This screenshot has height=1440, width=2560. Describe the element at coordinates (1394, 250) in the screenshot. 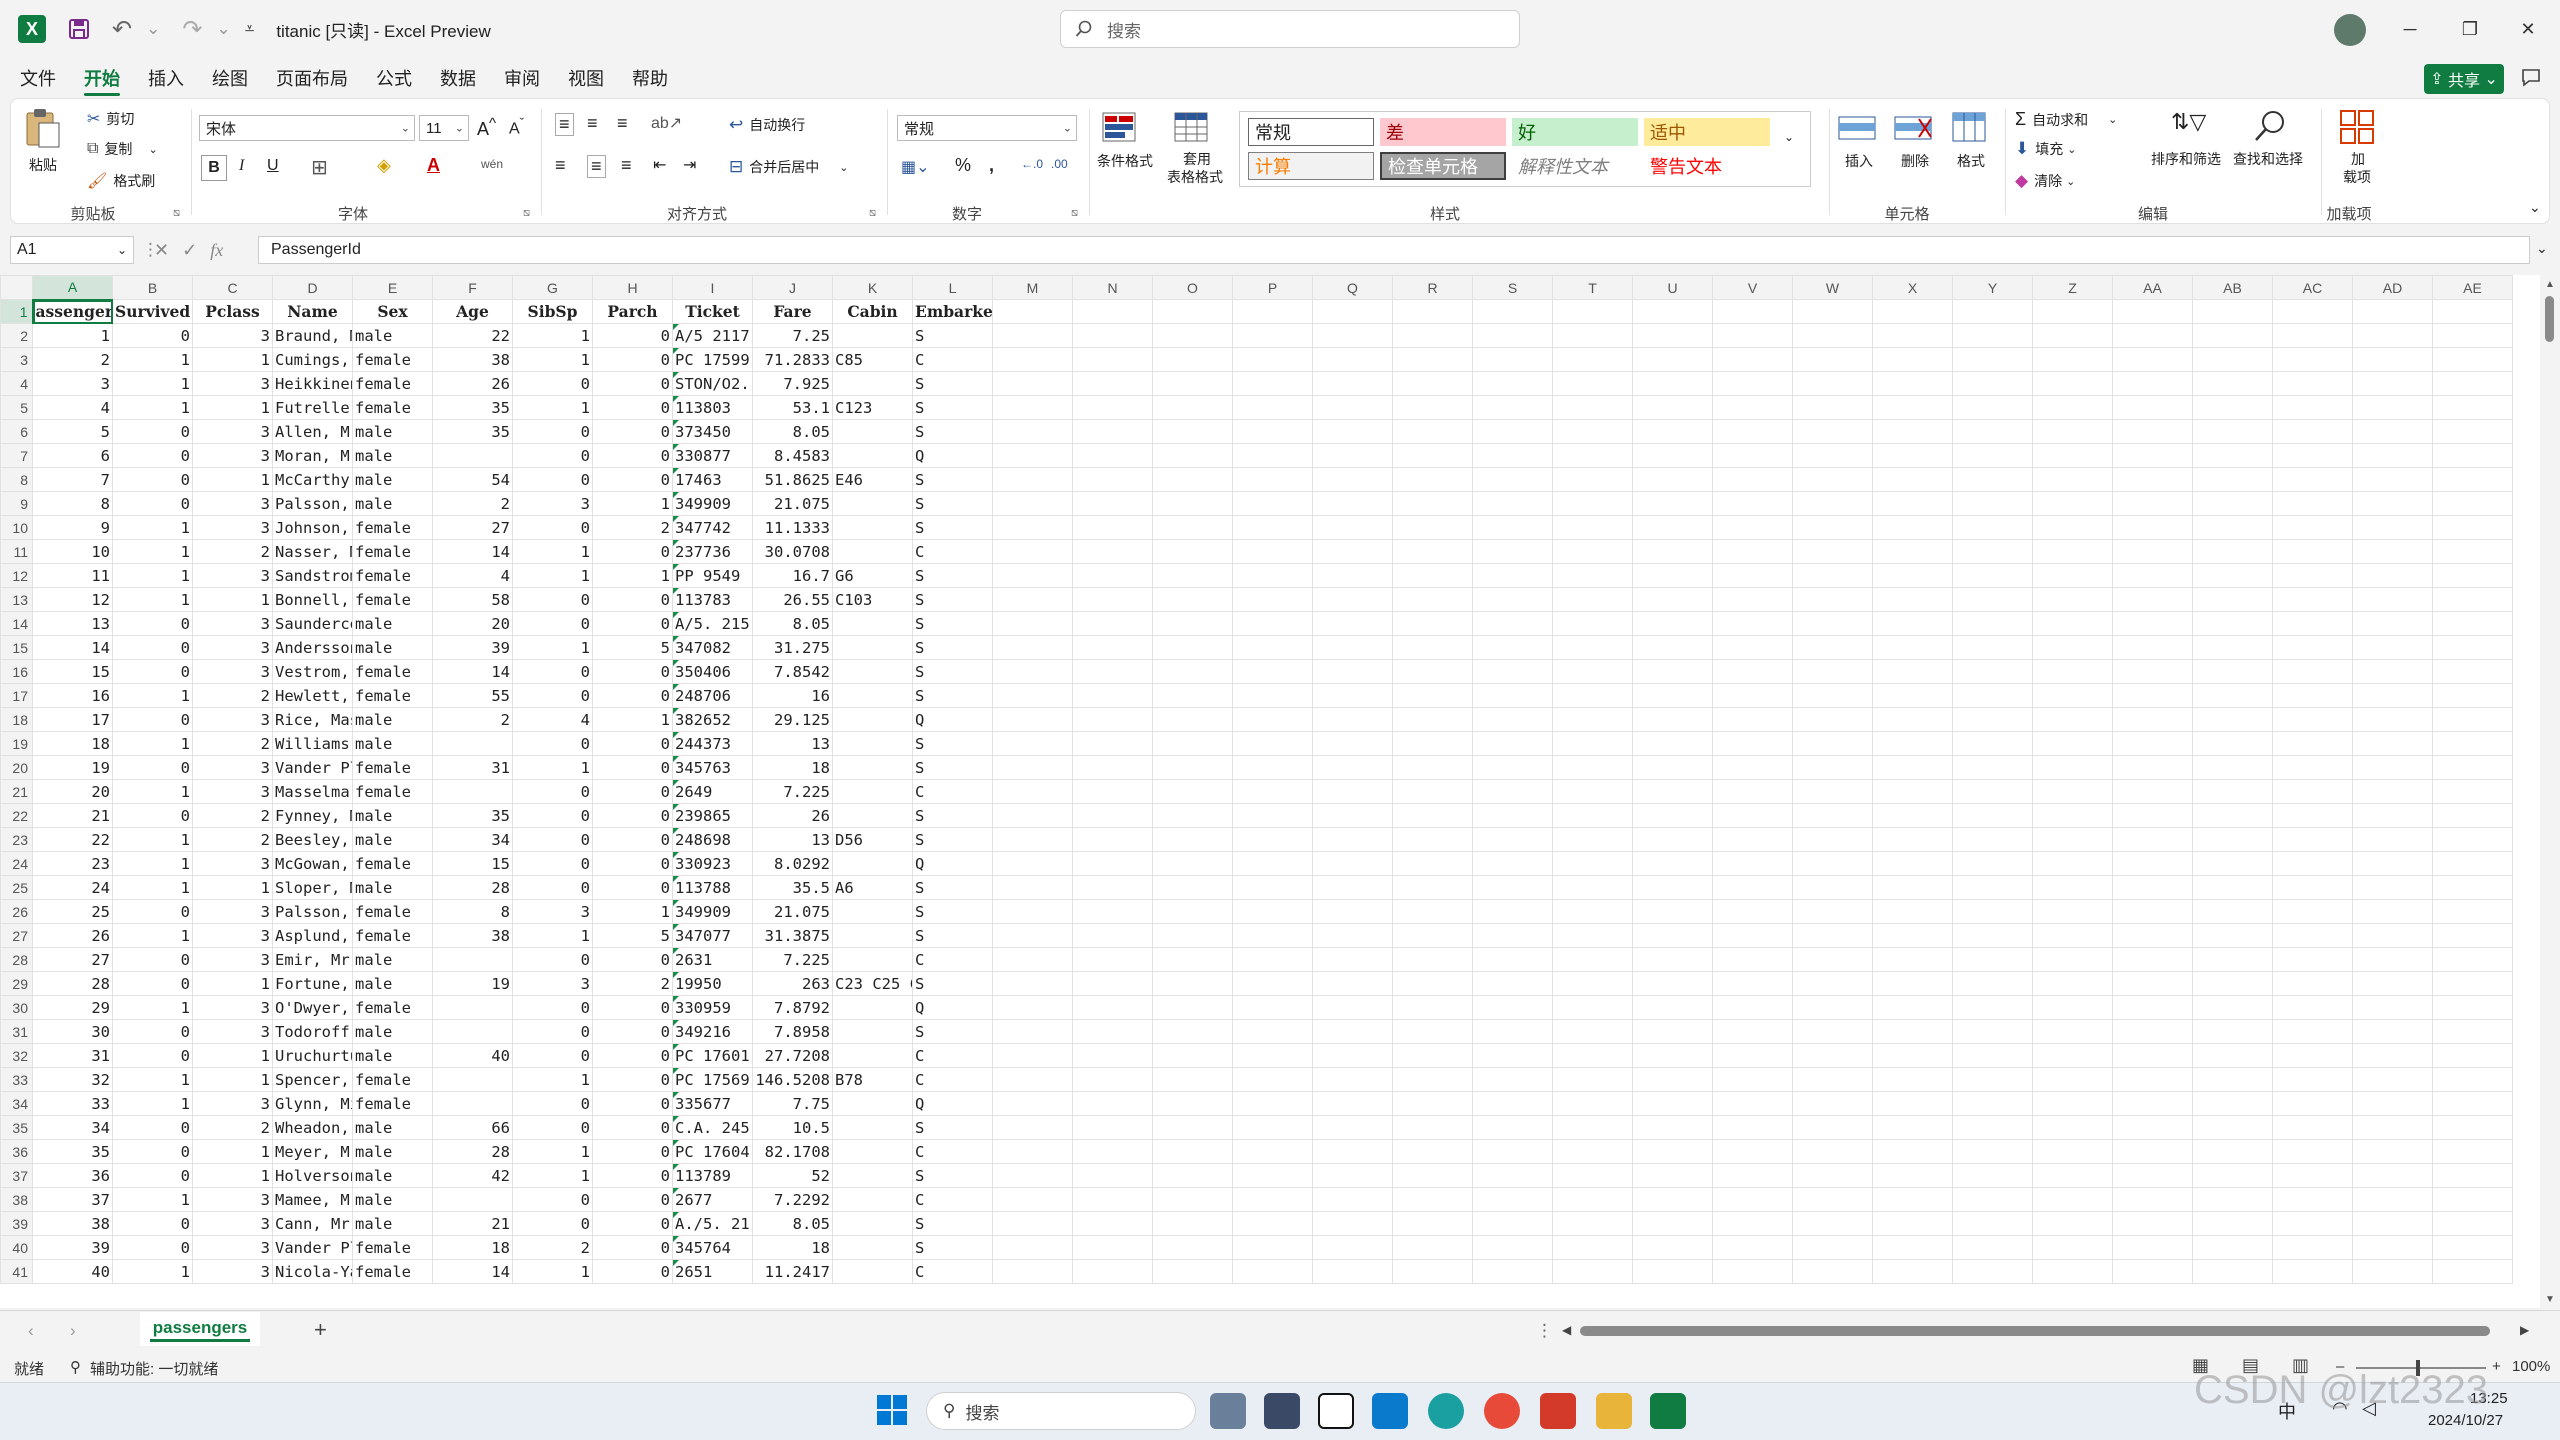

I see `formula-input: PassengerId` at that location.